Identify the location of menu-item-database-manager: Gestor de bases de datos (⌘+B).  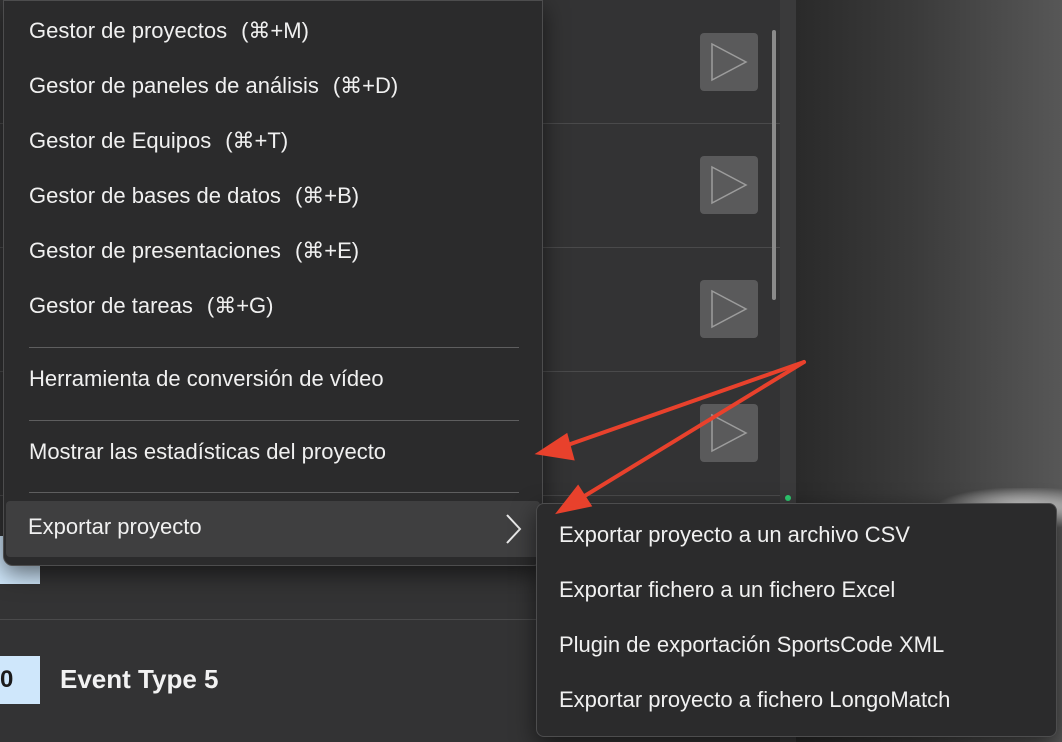
(194, 196).